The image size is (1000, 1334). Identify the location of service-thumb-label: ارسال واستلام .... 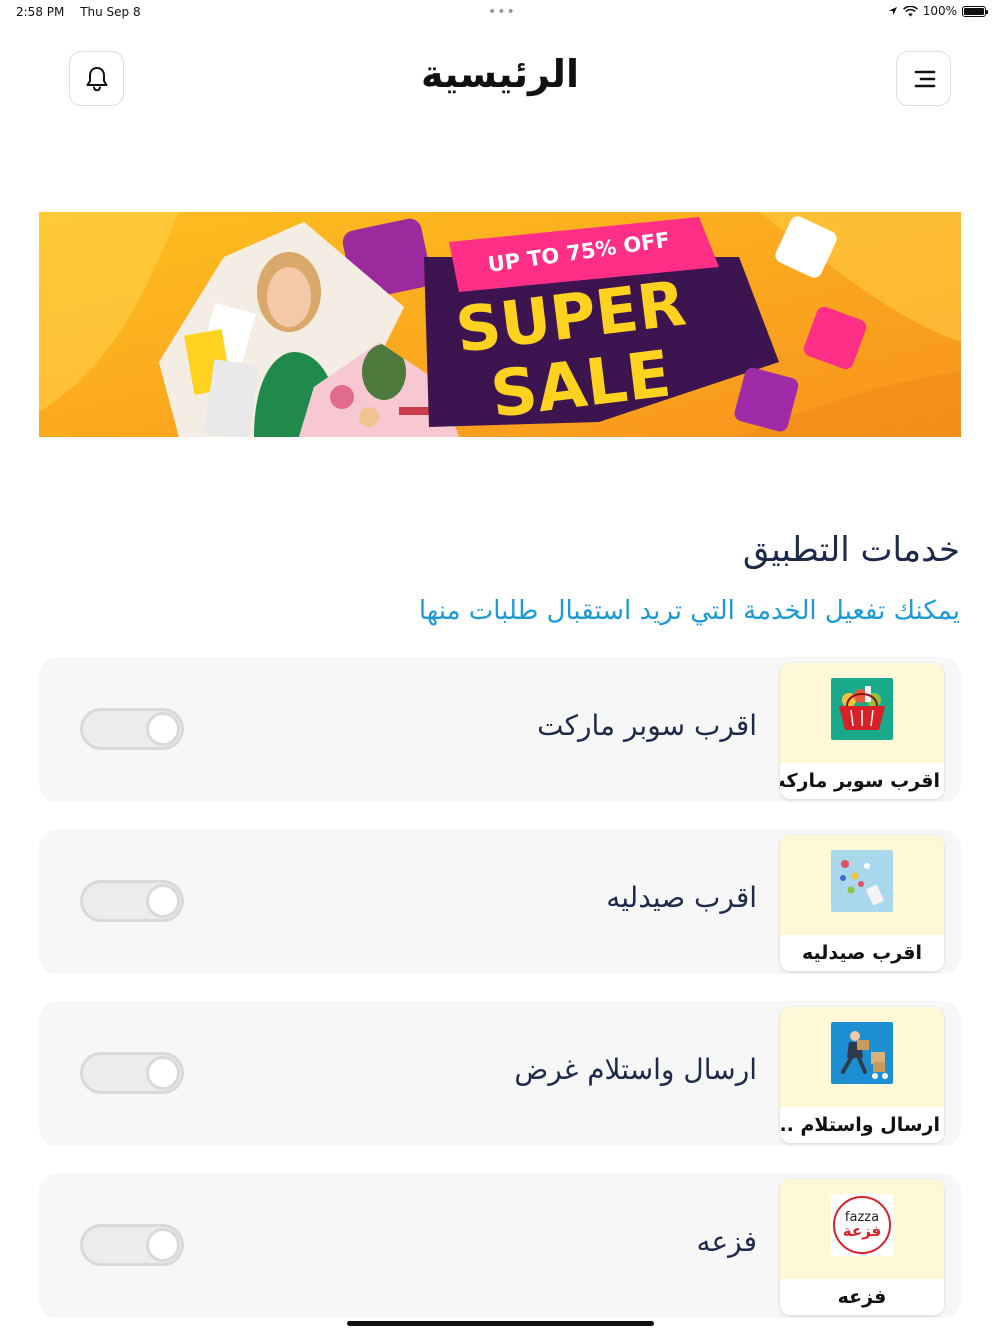
(862, 1125).